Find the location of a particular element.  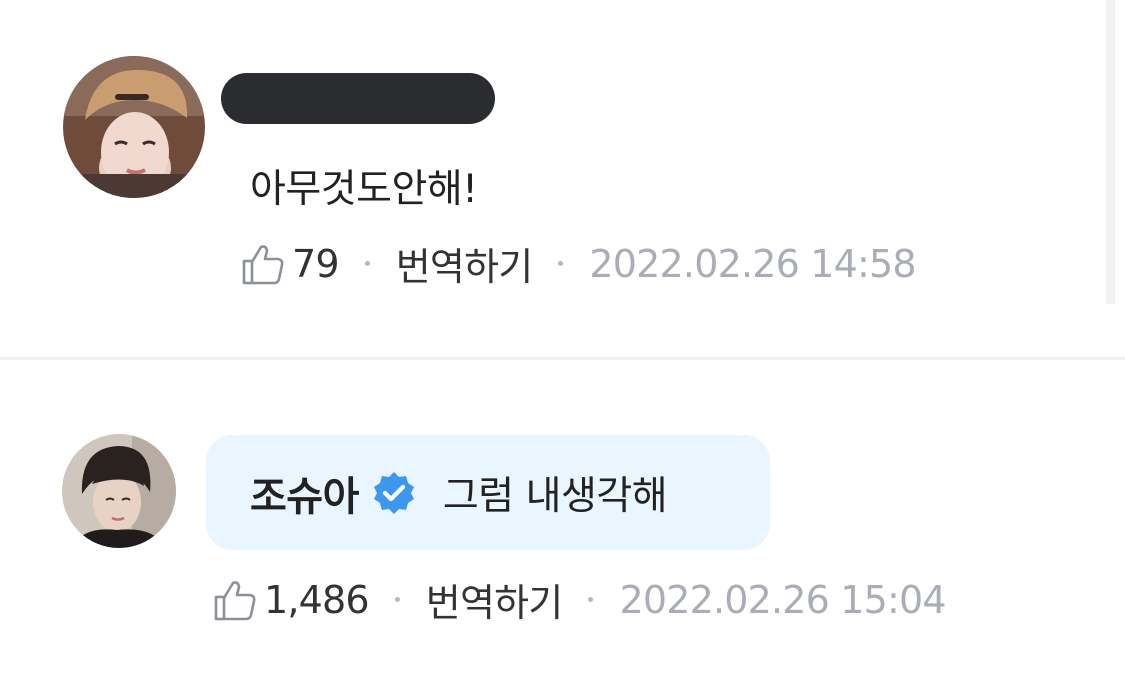

comment-meta: 79 번역하기 2022.02.26 14:58 is located at coordinates (578, 263).